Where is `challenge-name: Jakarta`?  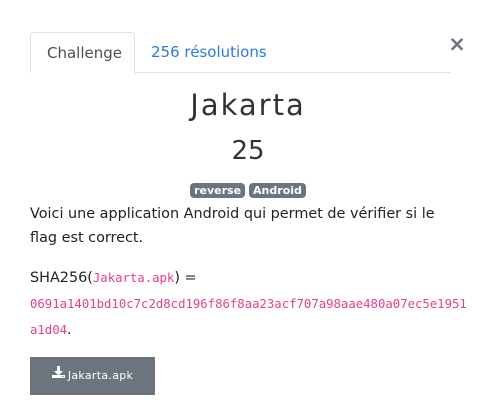 challenge-name: Jakarta is located at coordinates (248, 105).